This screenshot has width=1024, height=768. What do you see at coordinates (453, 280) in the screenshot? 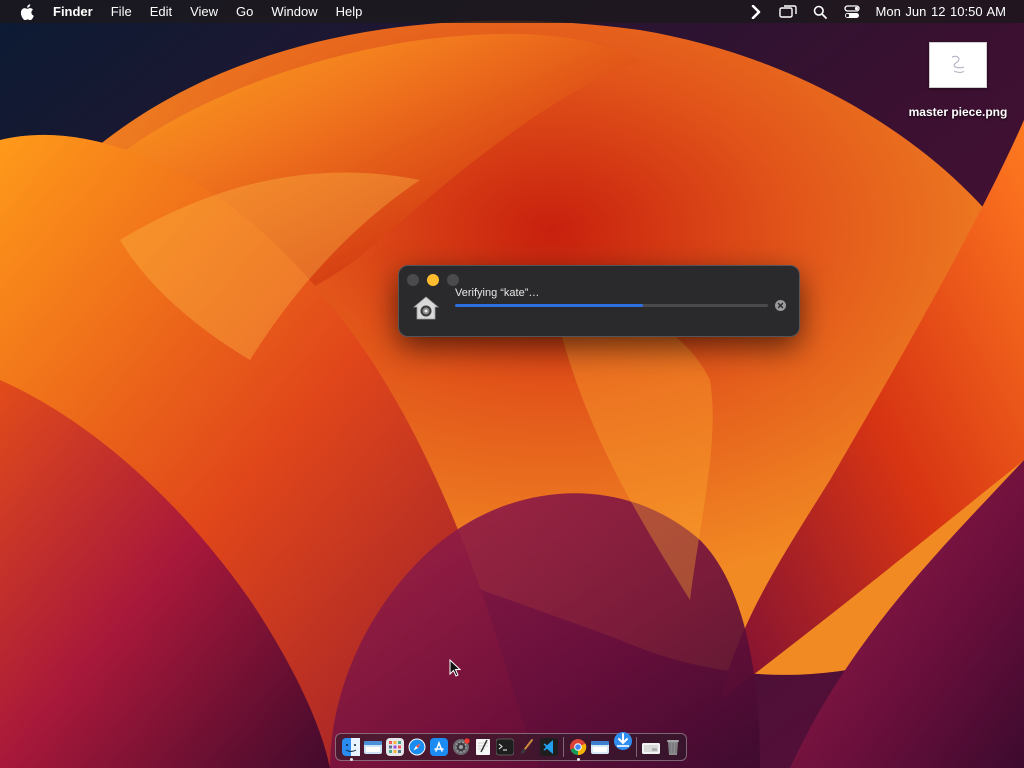
I see `zoom-button` at bounding box center [453, 280].